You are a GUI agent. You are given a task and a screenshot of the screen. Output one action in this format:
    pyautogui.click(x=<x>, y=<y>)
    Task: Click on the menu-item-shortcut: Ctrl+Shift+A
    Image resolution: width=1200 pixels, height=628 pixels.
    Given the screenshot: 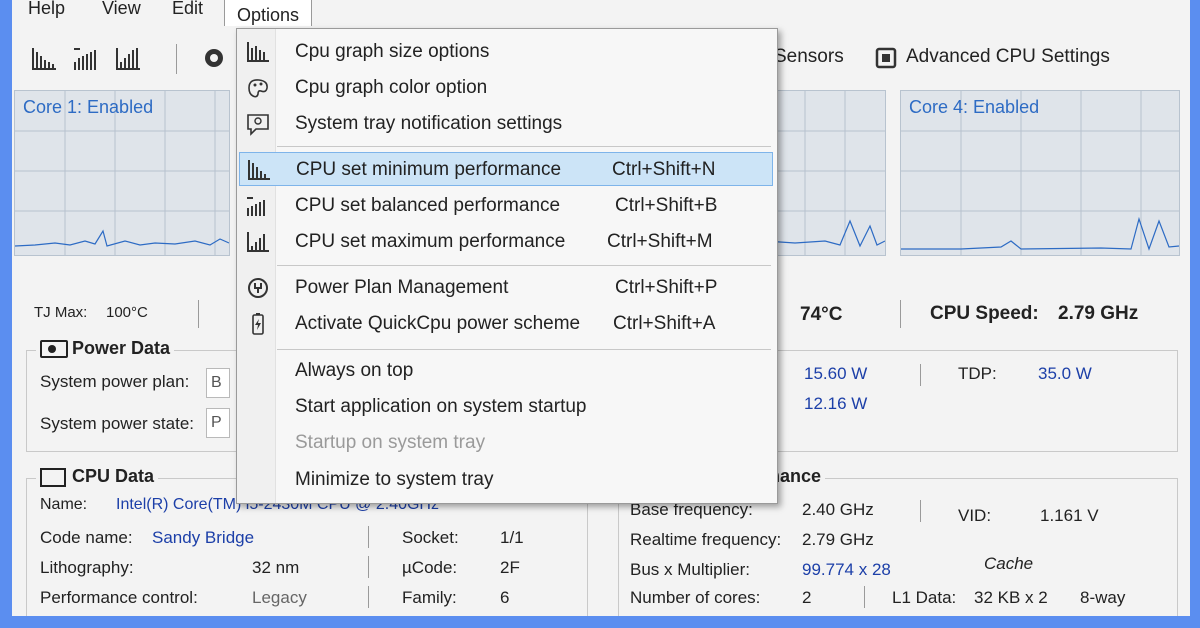 What is the action you would take?
    pyautogui.click(x=664, y=323)
    